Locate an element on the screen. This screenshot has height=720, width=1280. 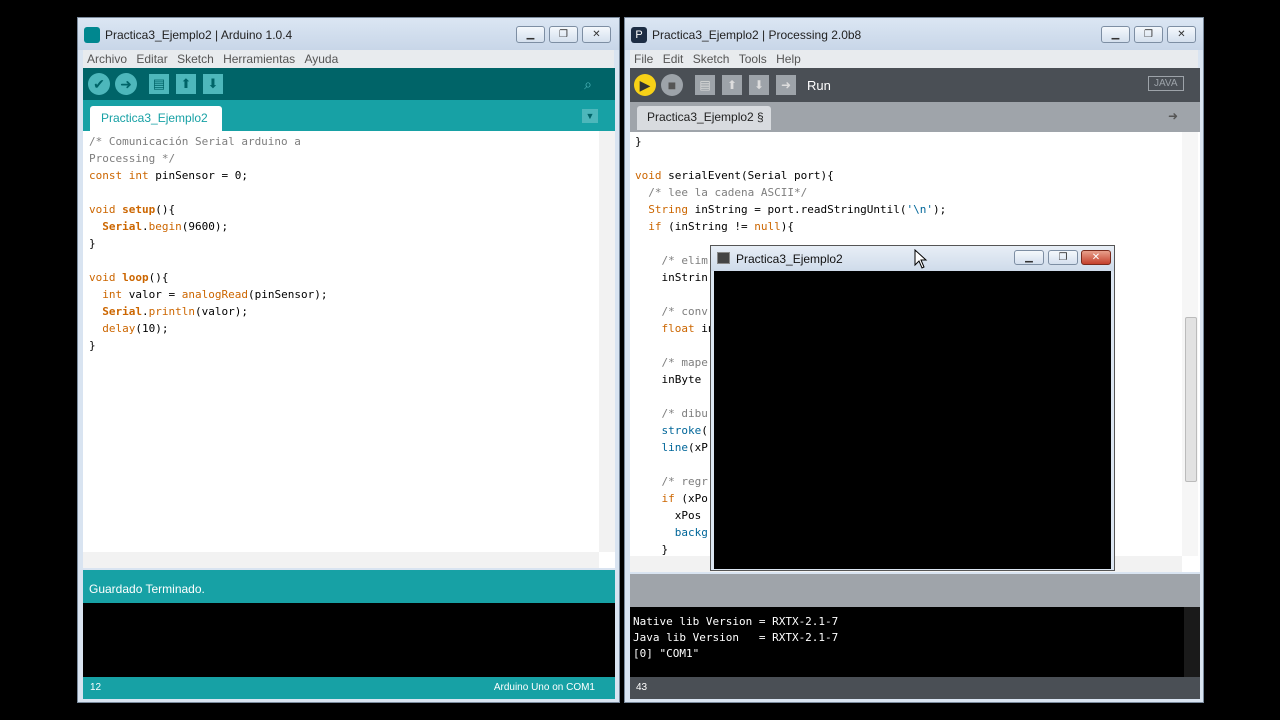
sketch-window: Practica3_Ejemplo2 ▁ ❐ ✕ is located at coordinates (912, 408).